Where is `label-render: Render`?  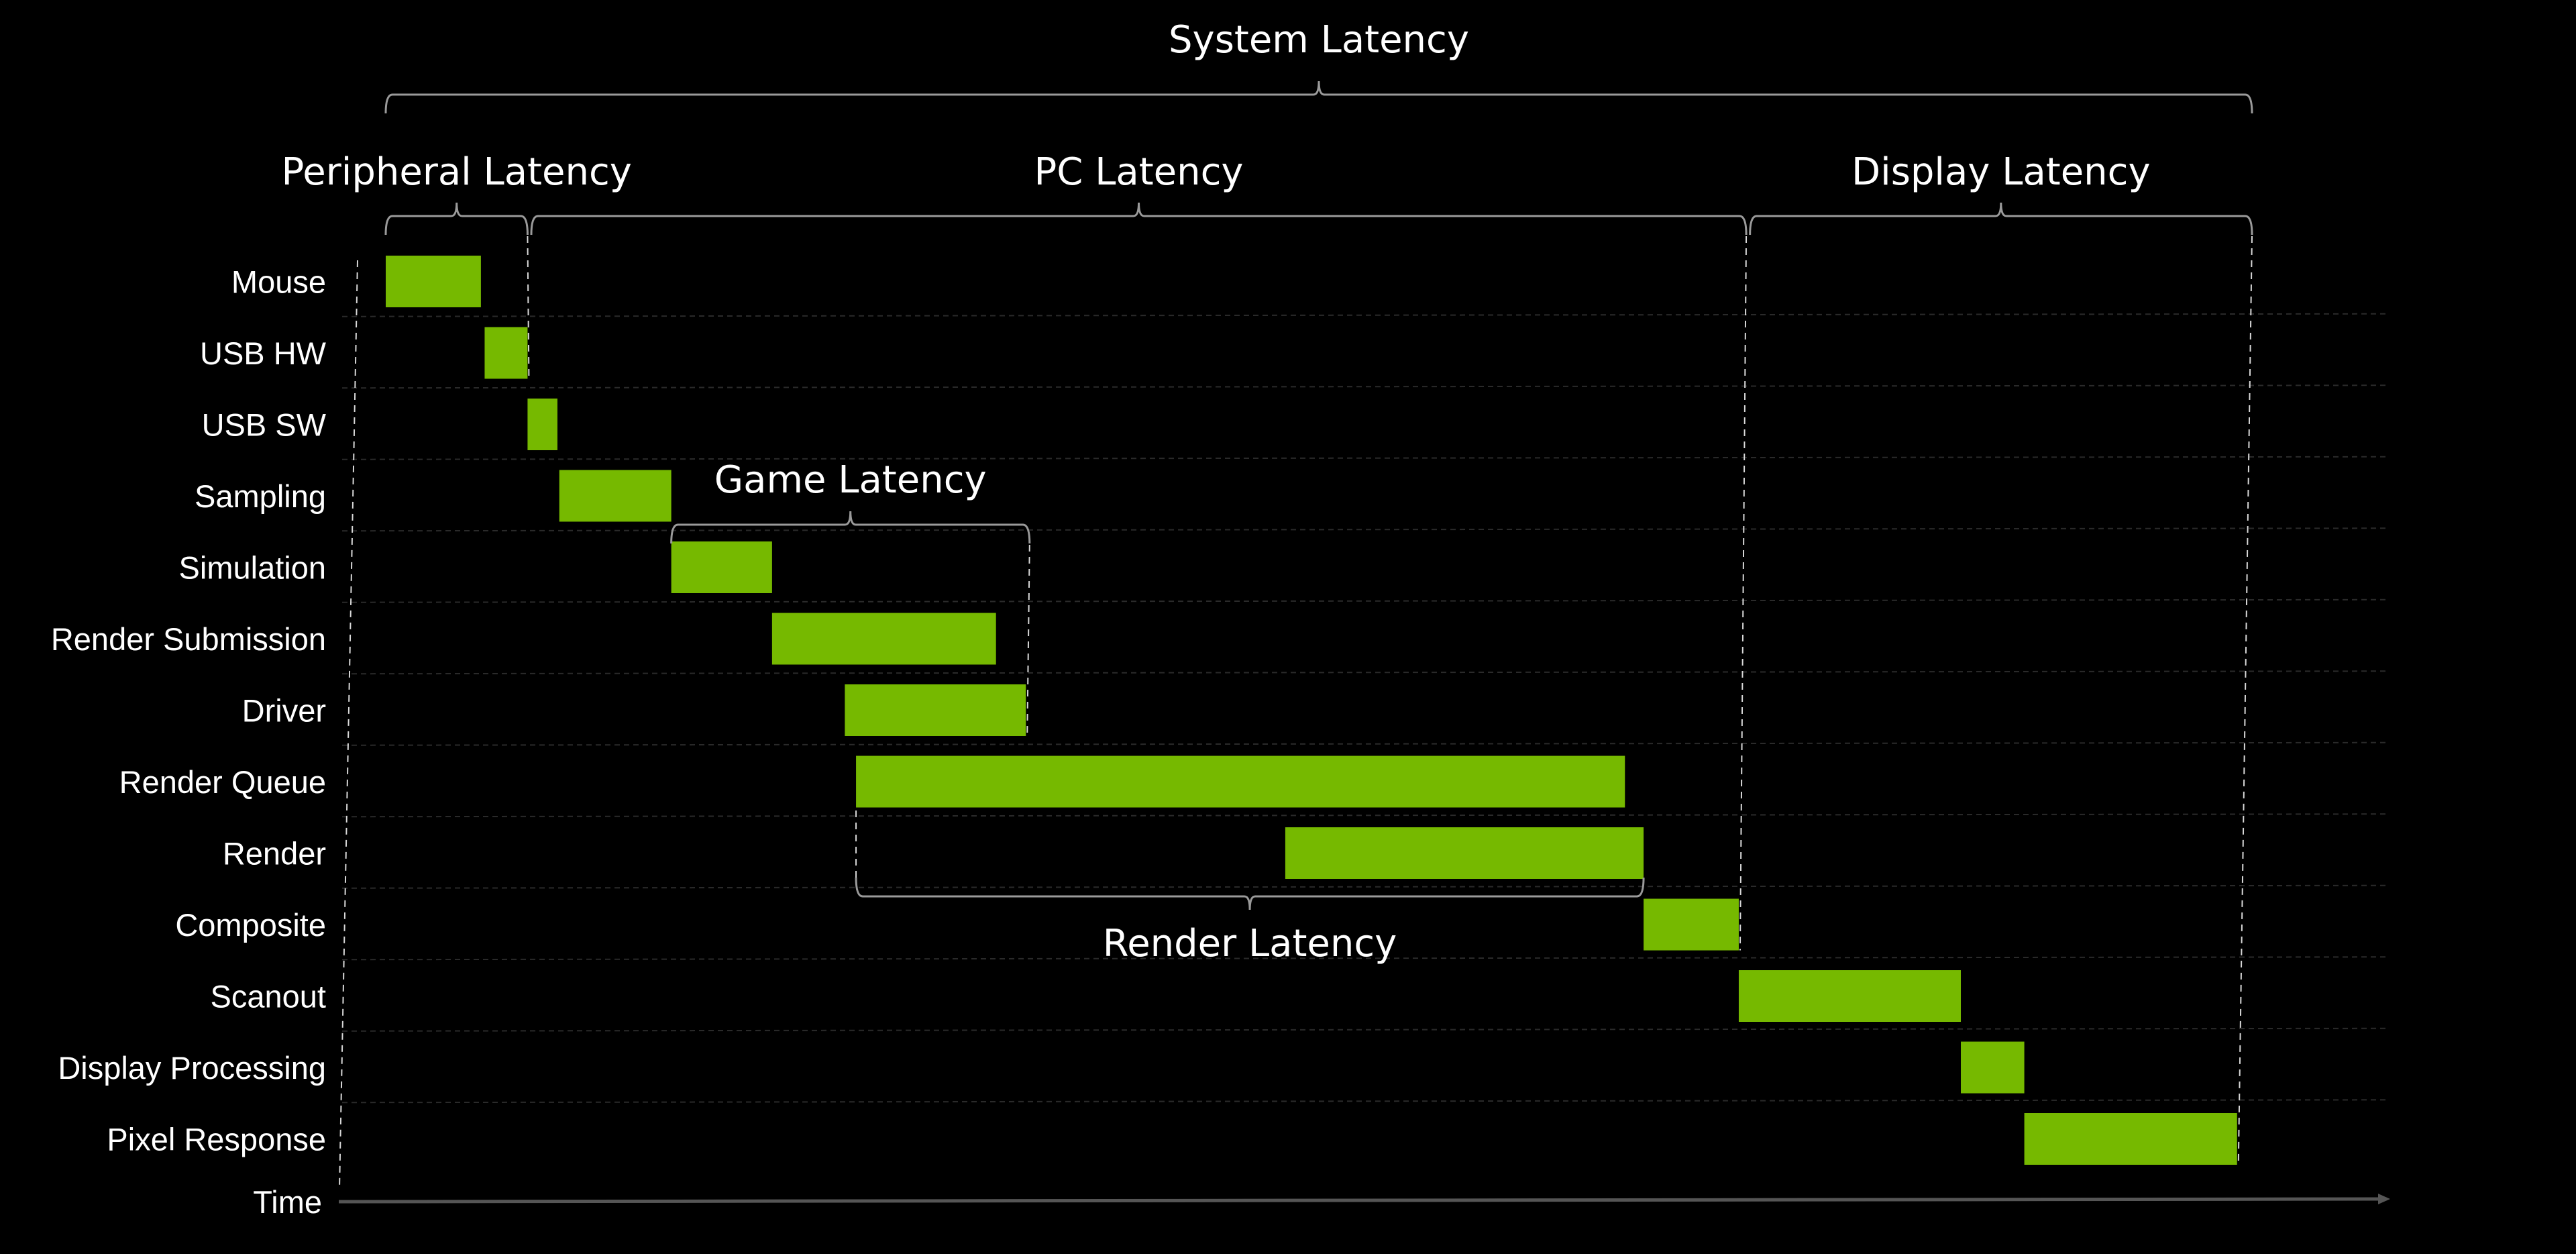 label-render: Render is located at coordinates (274, 854).